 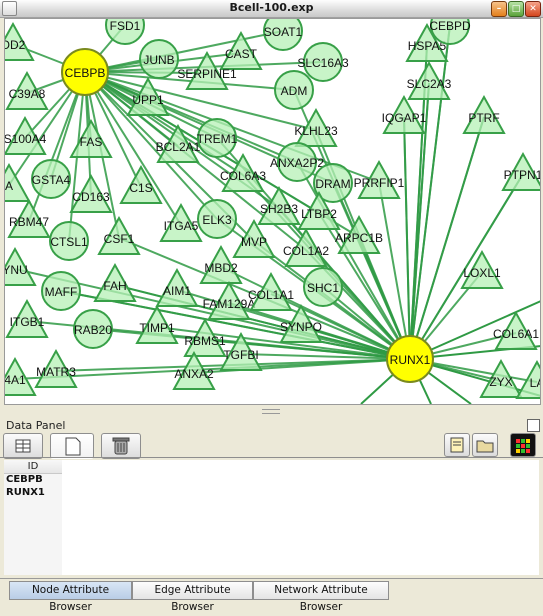 What do you see at coordinates (70, 597) in the screenshot?
I see `tab-node-attribute-browser: Node Attribute Browser` at bounding box center [70, 597].